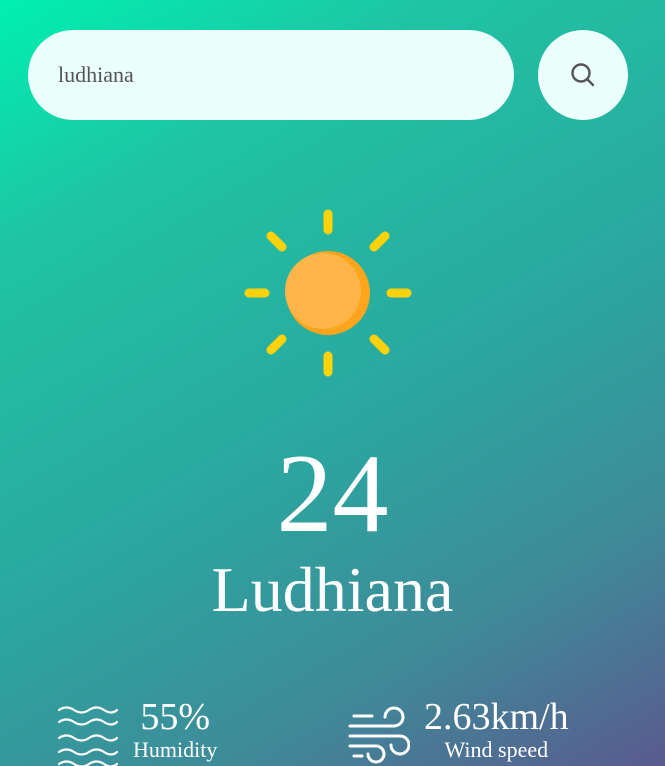 This screenshot has width=665, height=766. What do you see at coordinates (496, 717) in the screenshot?
I see `wind-value: 2.63km/h` at bounding box center [496, 717].